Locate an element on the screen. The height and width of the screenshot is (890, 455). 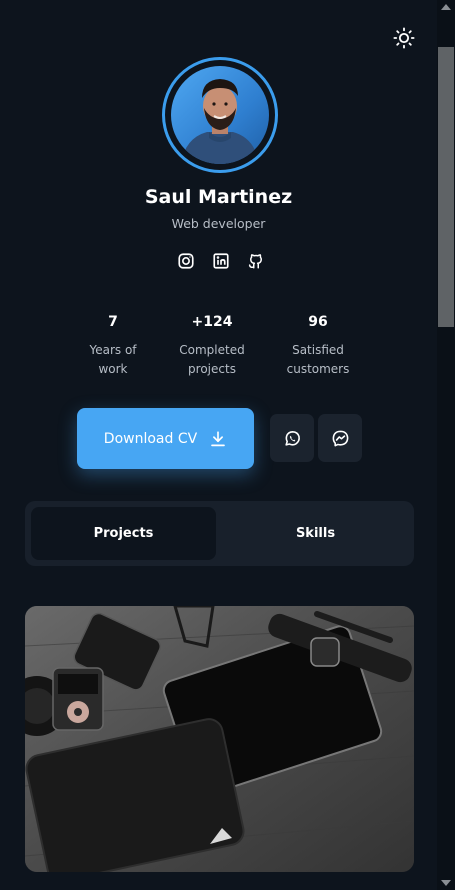
stat-label: Years of work is located at coordinates (113, 359).